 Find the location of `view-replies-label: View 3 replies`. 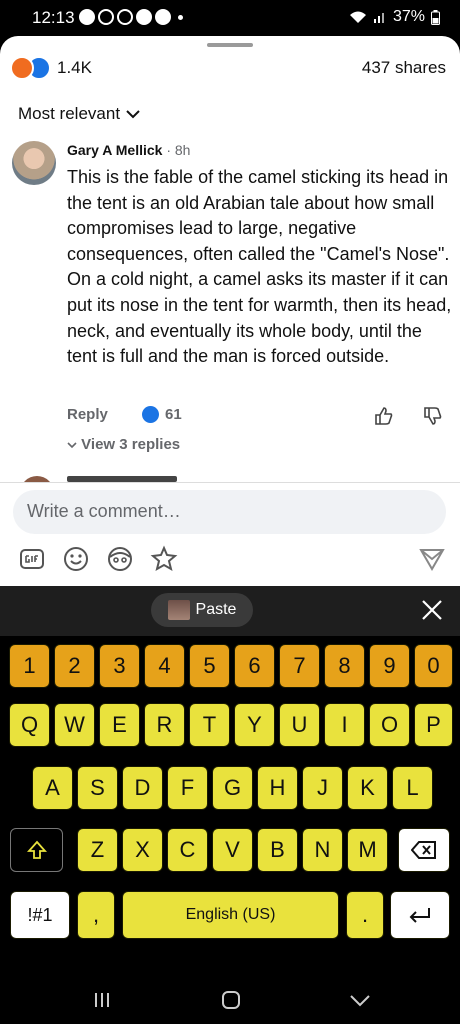

view-replies-label: View 3 replies is located at coordinates (131, 444).